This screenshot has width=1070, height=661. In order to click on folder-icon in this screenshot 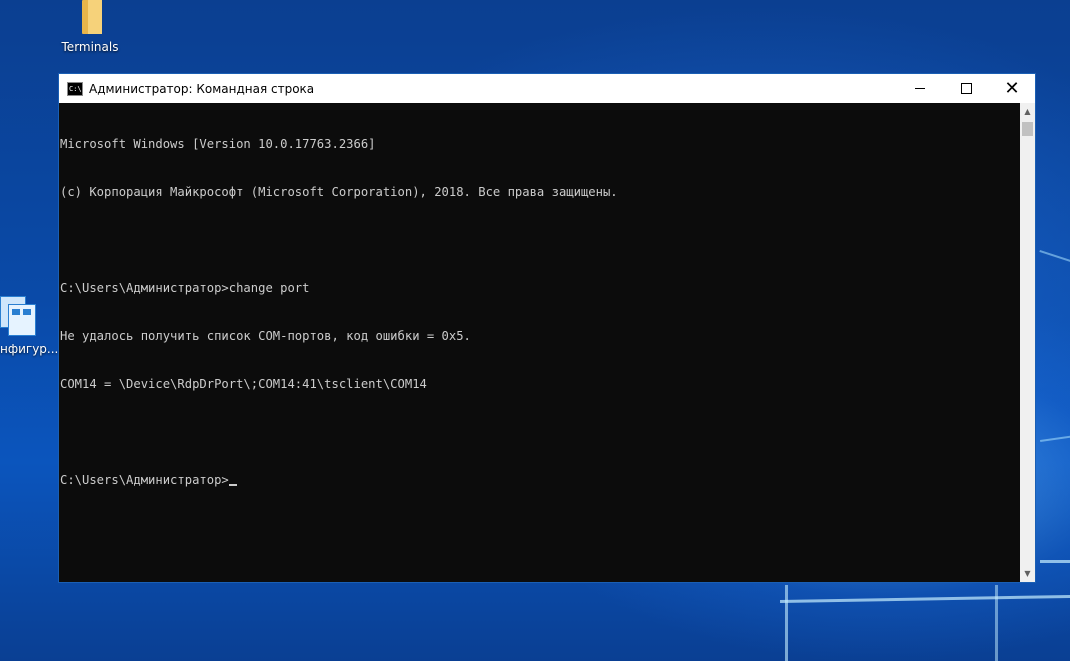, I will do `click(90, 17)`.